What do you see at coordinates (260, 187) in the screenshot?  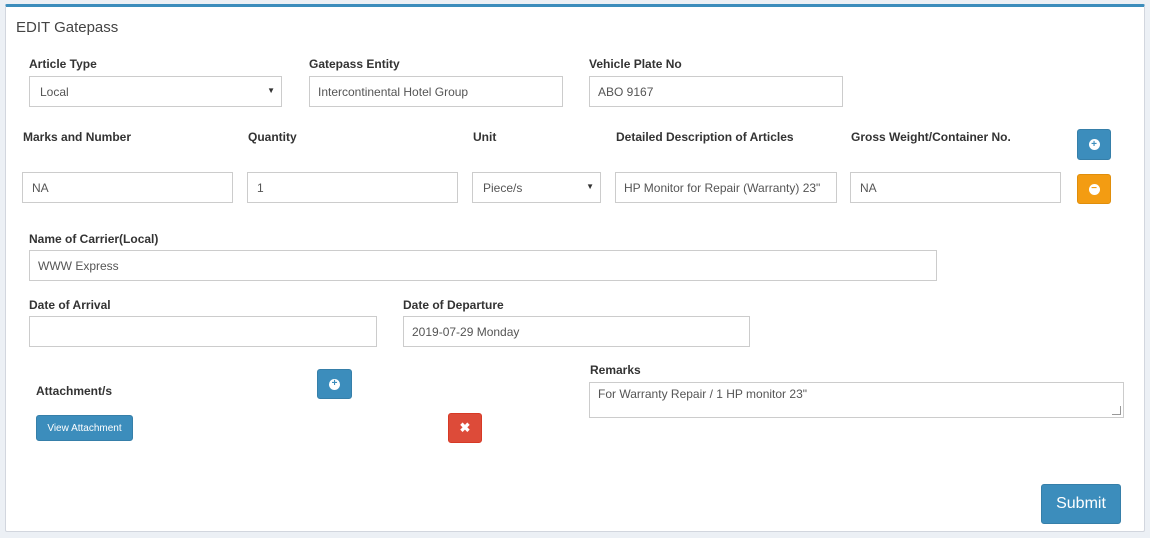 I see `quantity-value: 1` at bounding box center [260, 187].